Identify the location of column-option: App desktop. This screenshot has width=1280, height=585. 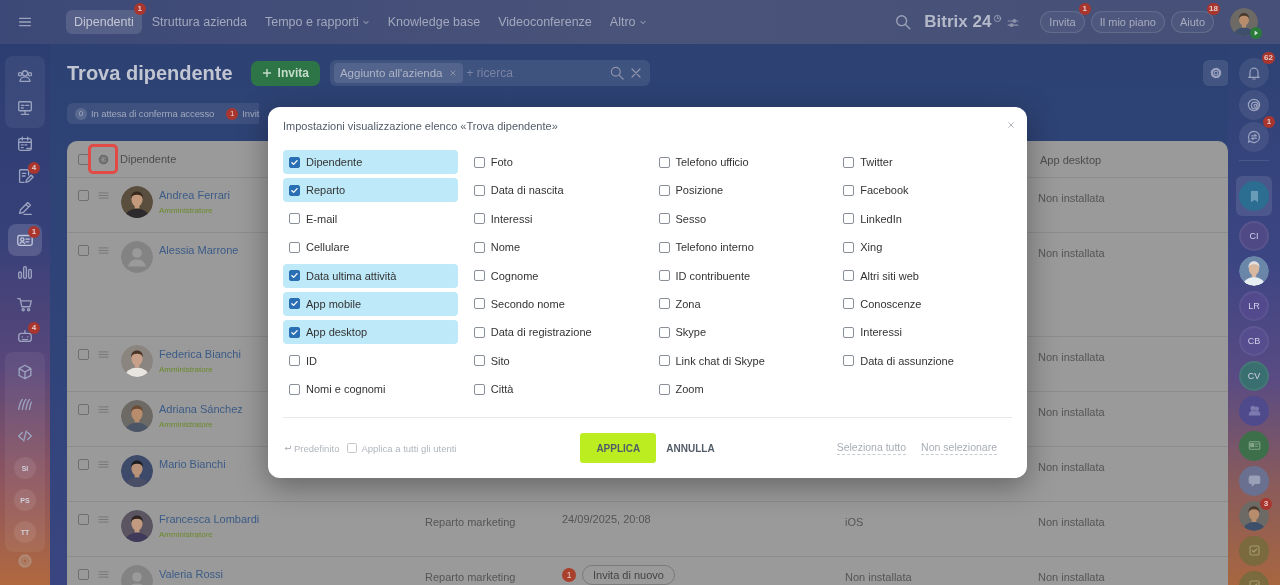
(370, 332).